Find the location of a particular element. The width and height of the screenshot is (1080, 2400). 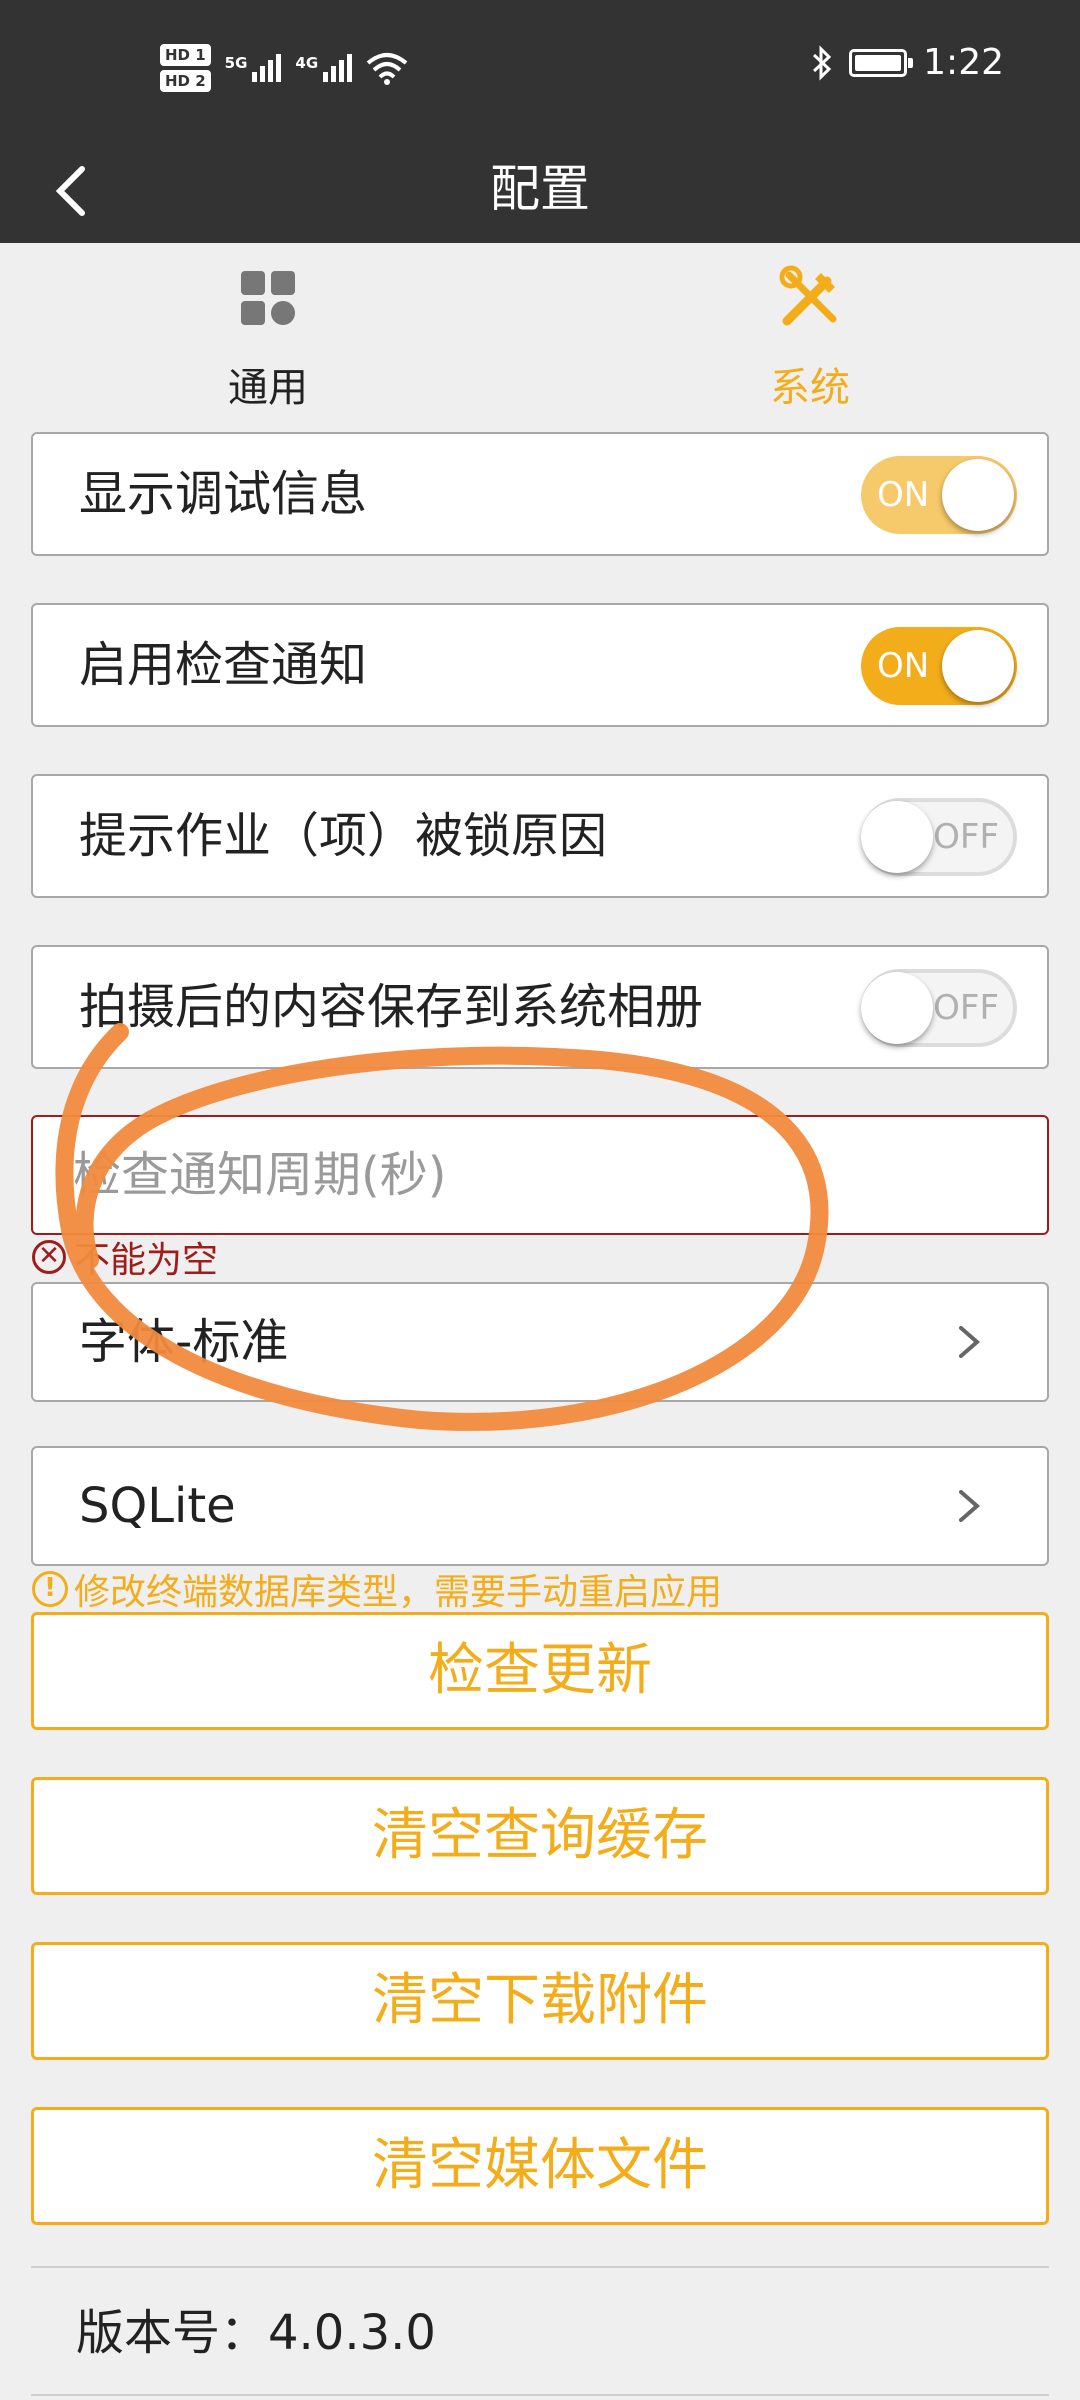

setting-label: 显示调试信息 is located at coordinates (223, 494).